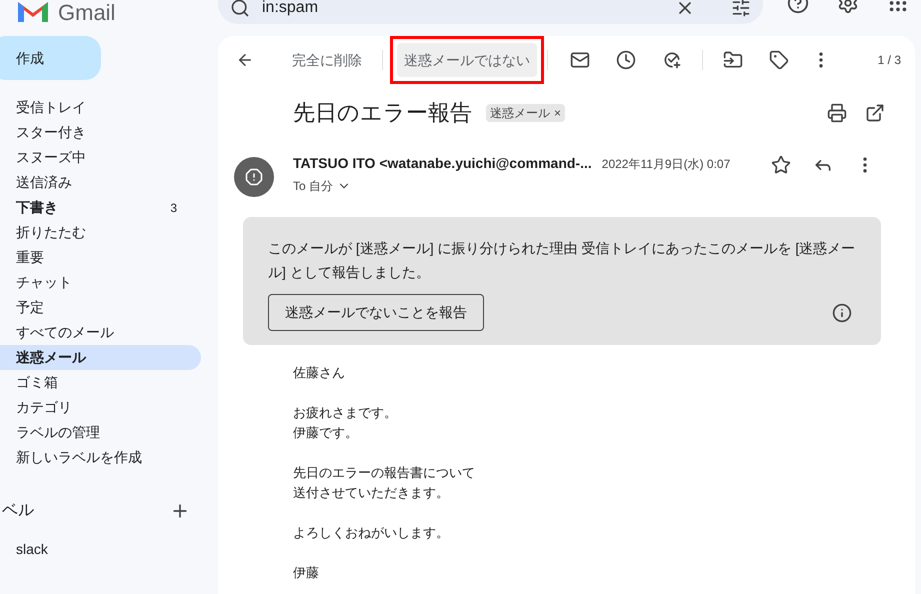 The height and width of the screenshot is (594, 921). What do you see at coordinates (33, 12) in the screenshot?
I see `mail-logo-icon` at bounding box center [33, 12].